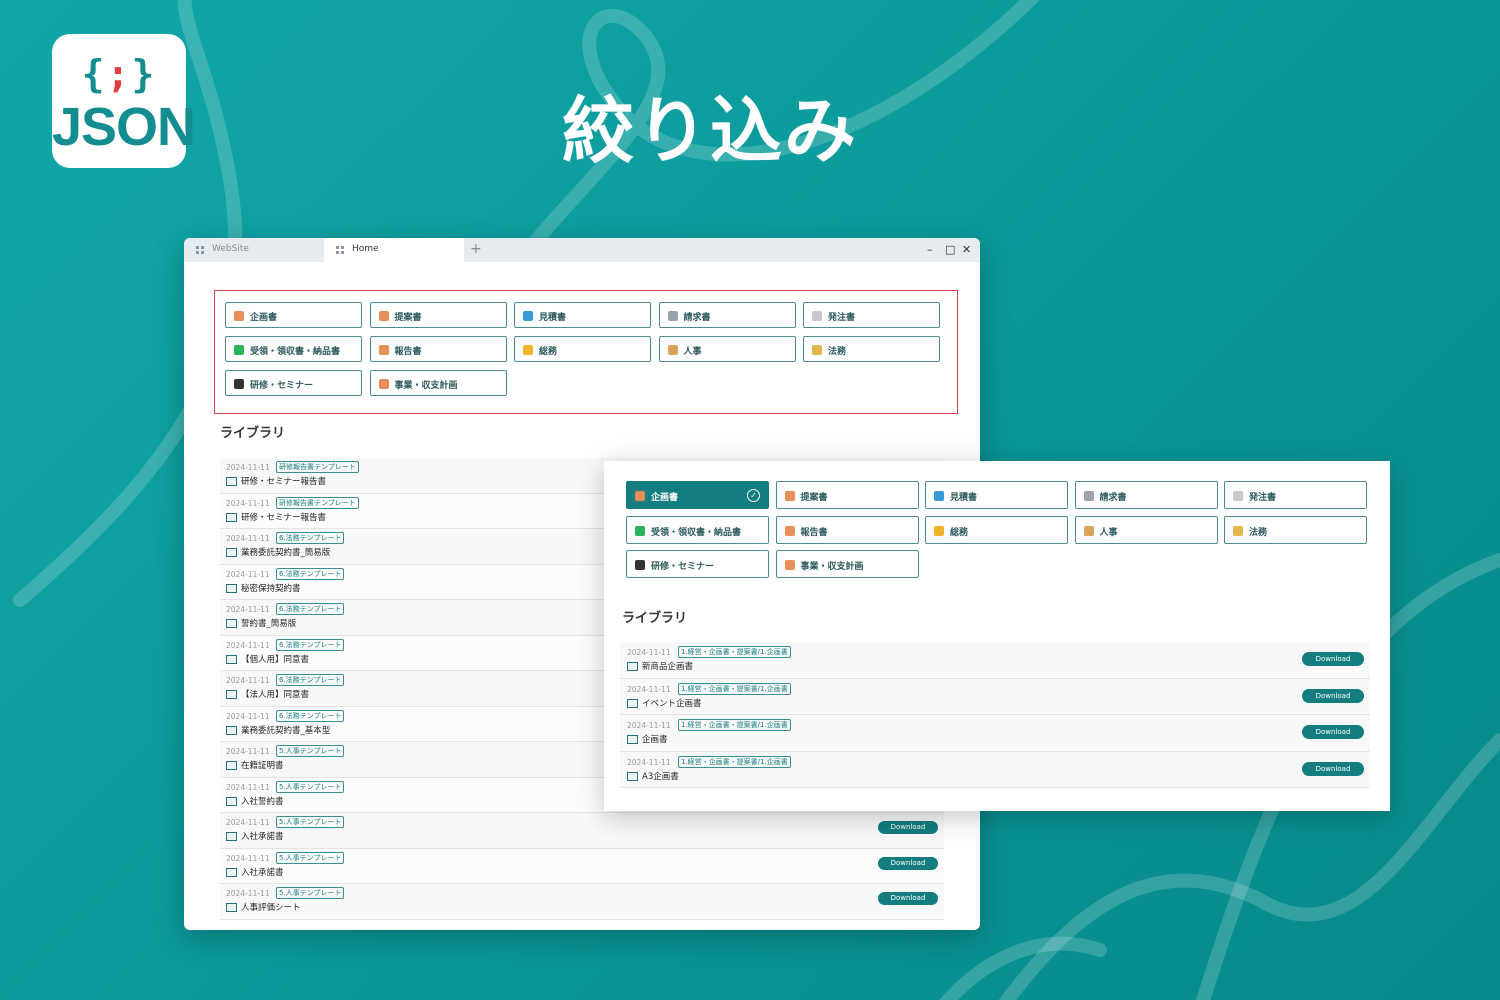 The image size is (1500, 1000). I want to click on row-title: 業務委託契約書_基本型, so click(286, 730).